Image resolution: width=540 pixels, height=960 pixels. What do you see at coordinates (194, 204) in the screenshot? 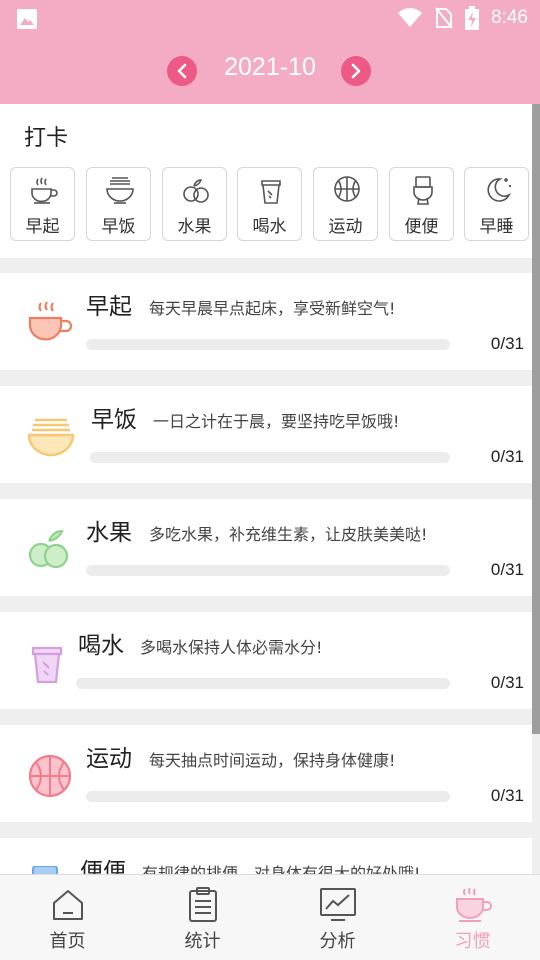
I see `checkin-chip-fruit: 水果` at bounding box center [194, 204].